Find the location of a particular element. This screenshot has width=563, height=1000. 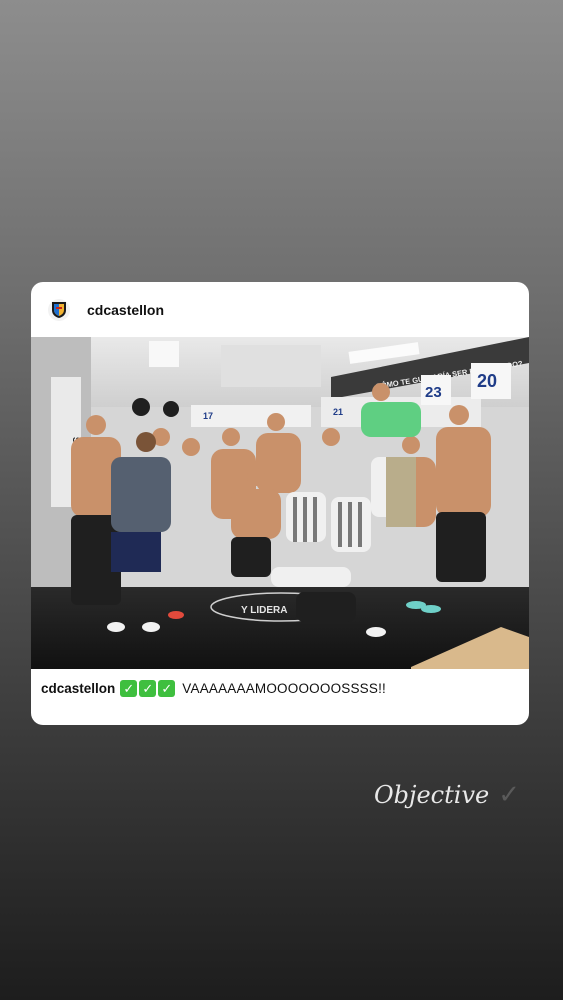

objective-sticker: Objective ✓ is located at coordinates (447, 795).